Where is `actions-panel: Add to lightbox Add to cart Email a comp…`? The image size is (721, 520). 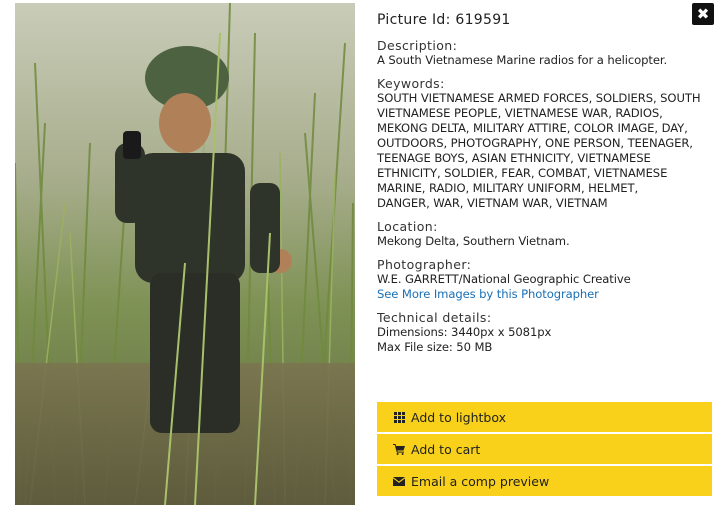 actions-panel: Add to lightbox Add to cart Email a comp… is located at coordinates (544, 450).